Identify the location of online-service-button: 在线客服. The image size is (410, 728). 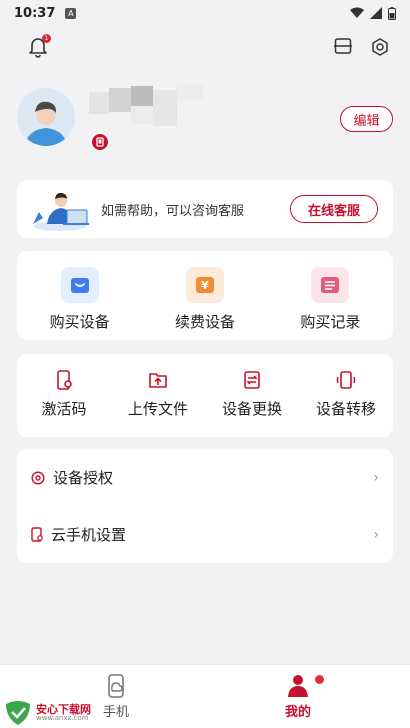
(334, 209).